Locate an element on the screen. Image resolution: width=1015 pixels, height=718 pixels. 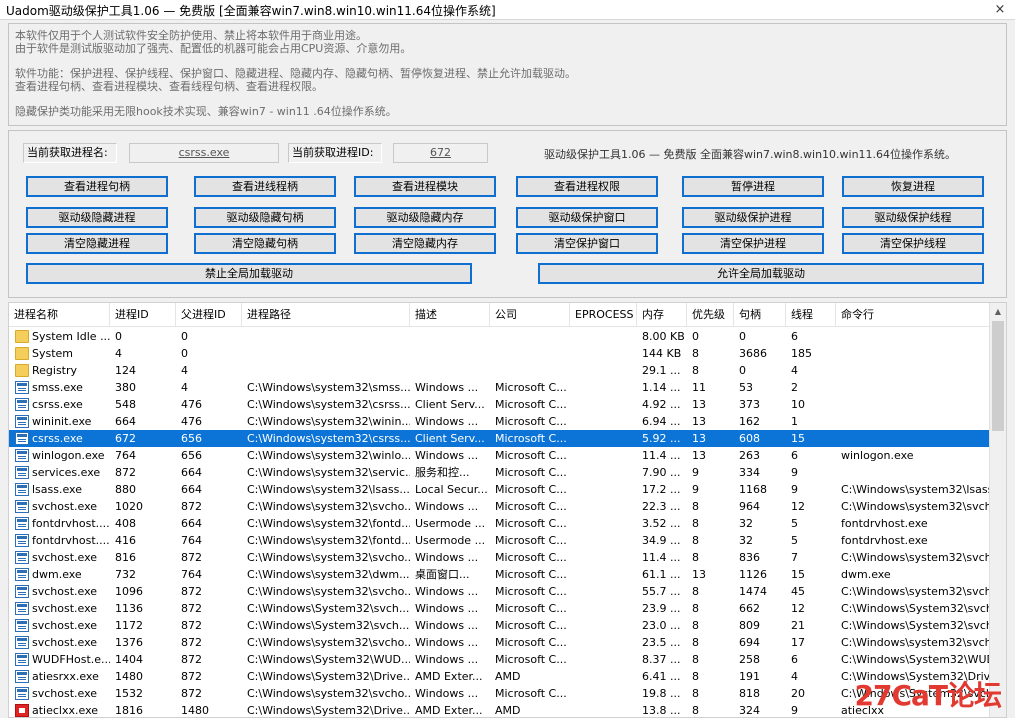
table-cell: 964 is located at coordinates (749, 506).